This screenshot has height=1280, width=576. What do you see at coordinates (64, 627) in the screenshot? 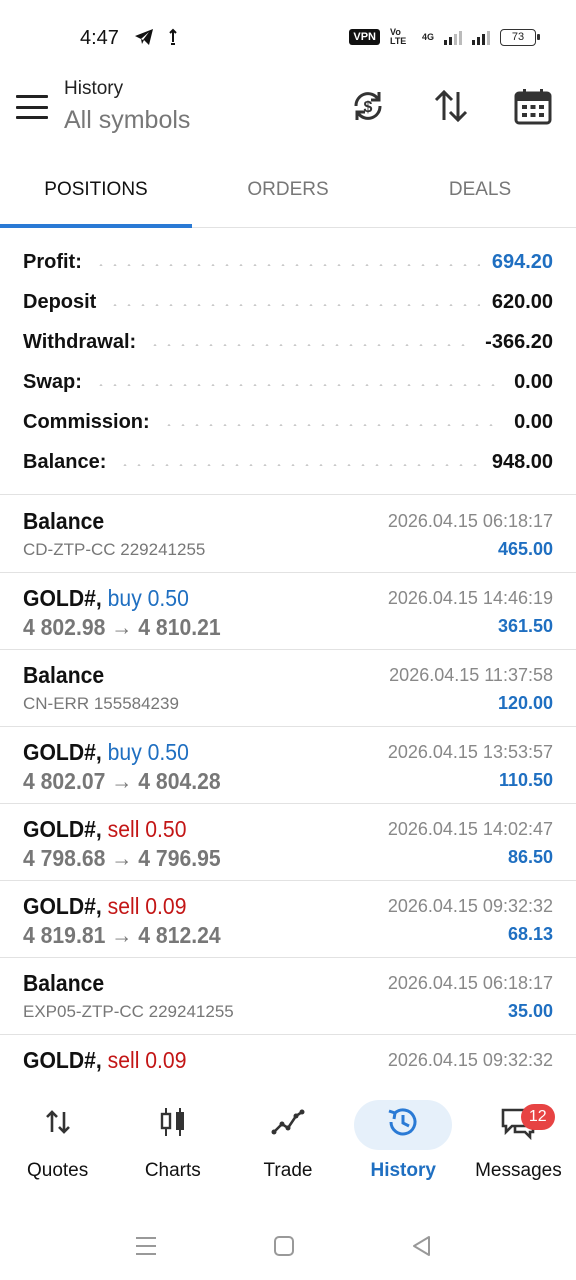
I see `open-price: 4 802.98` at bounding box center [64, 627].